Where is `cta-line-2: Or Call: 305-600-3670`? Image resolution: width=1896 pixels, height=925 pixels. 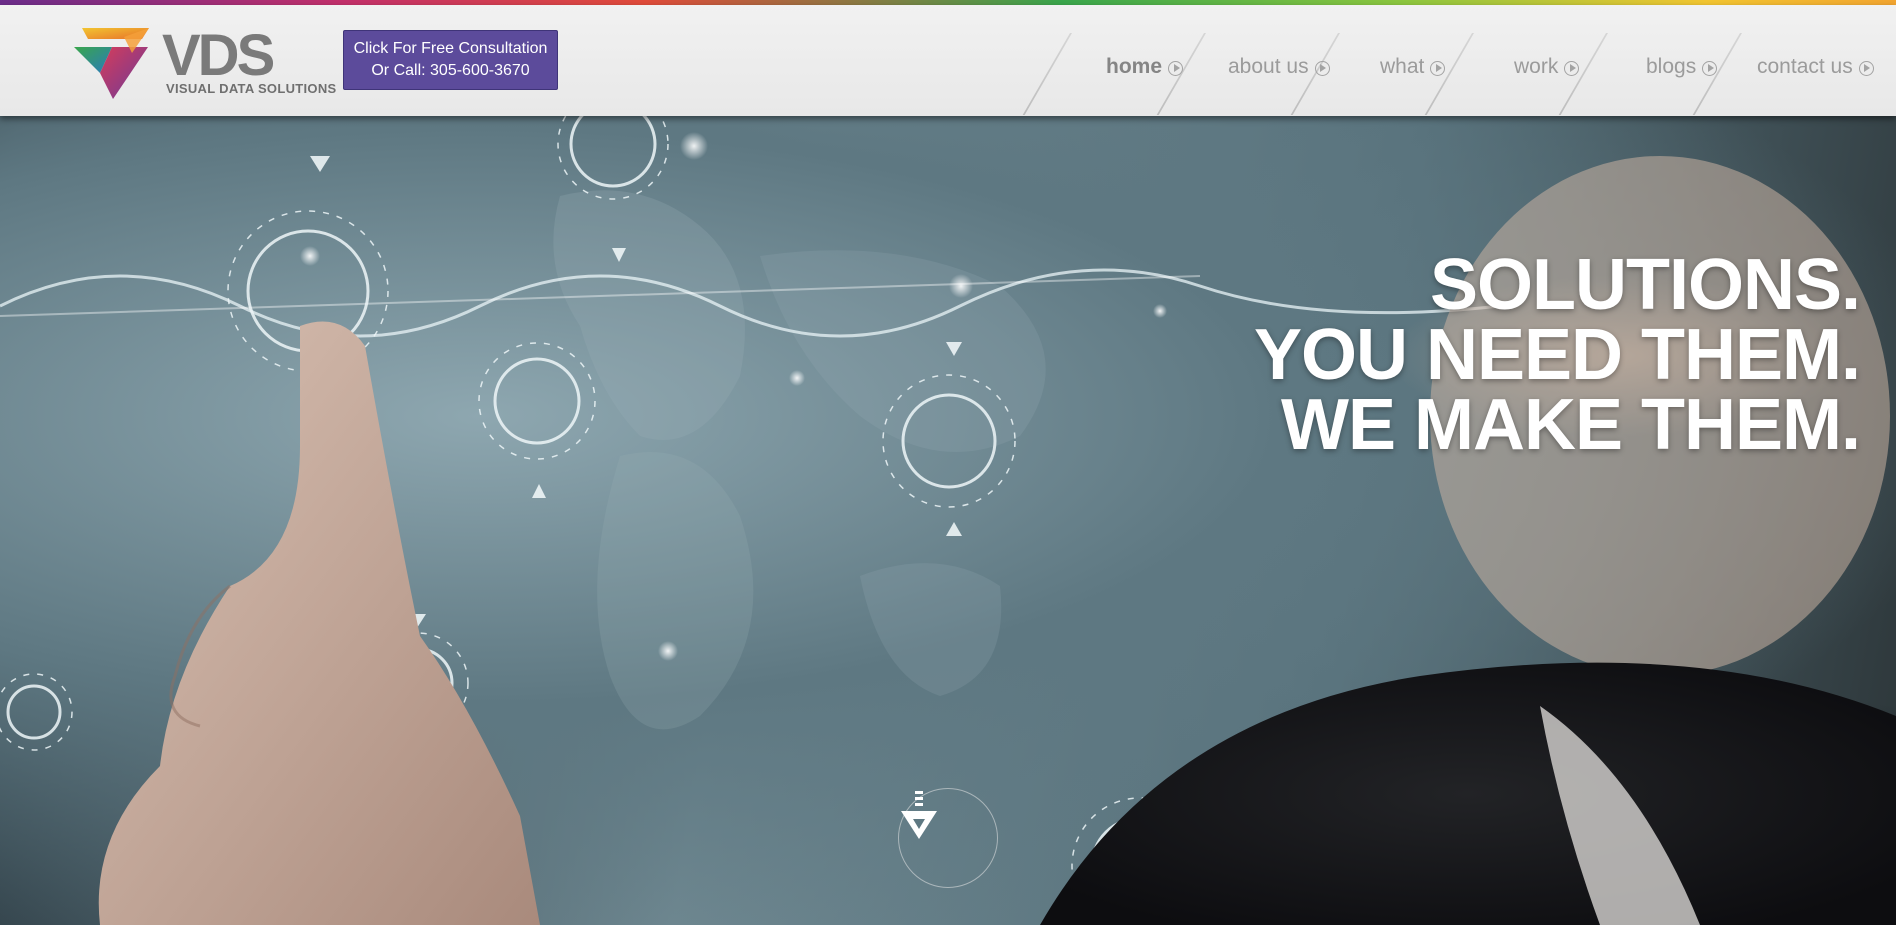 cta-line-2: Or Call: 305-600-3670 is located at coordinates (450, 70).